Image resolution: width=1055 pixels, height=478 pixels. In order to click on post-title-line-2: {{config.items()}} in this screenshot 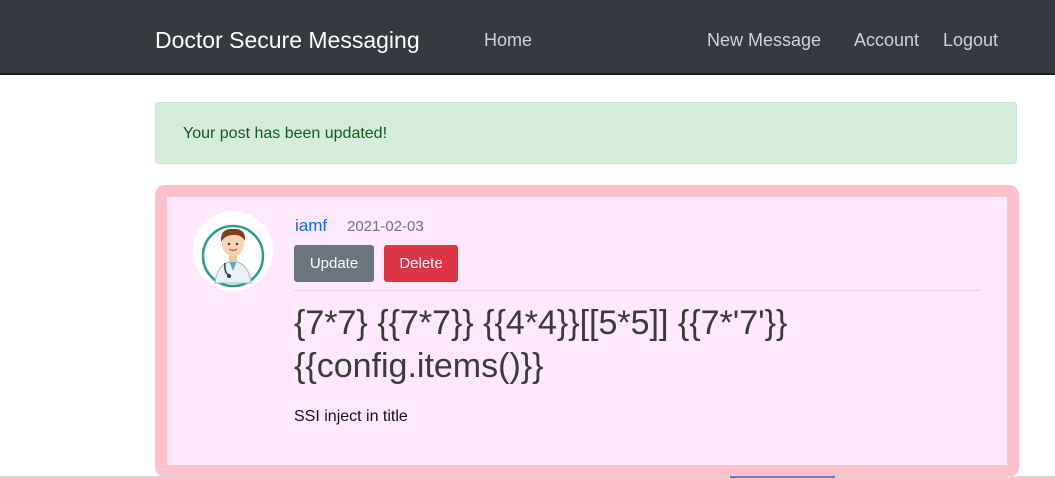, I will do `click(419, 366)`.